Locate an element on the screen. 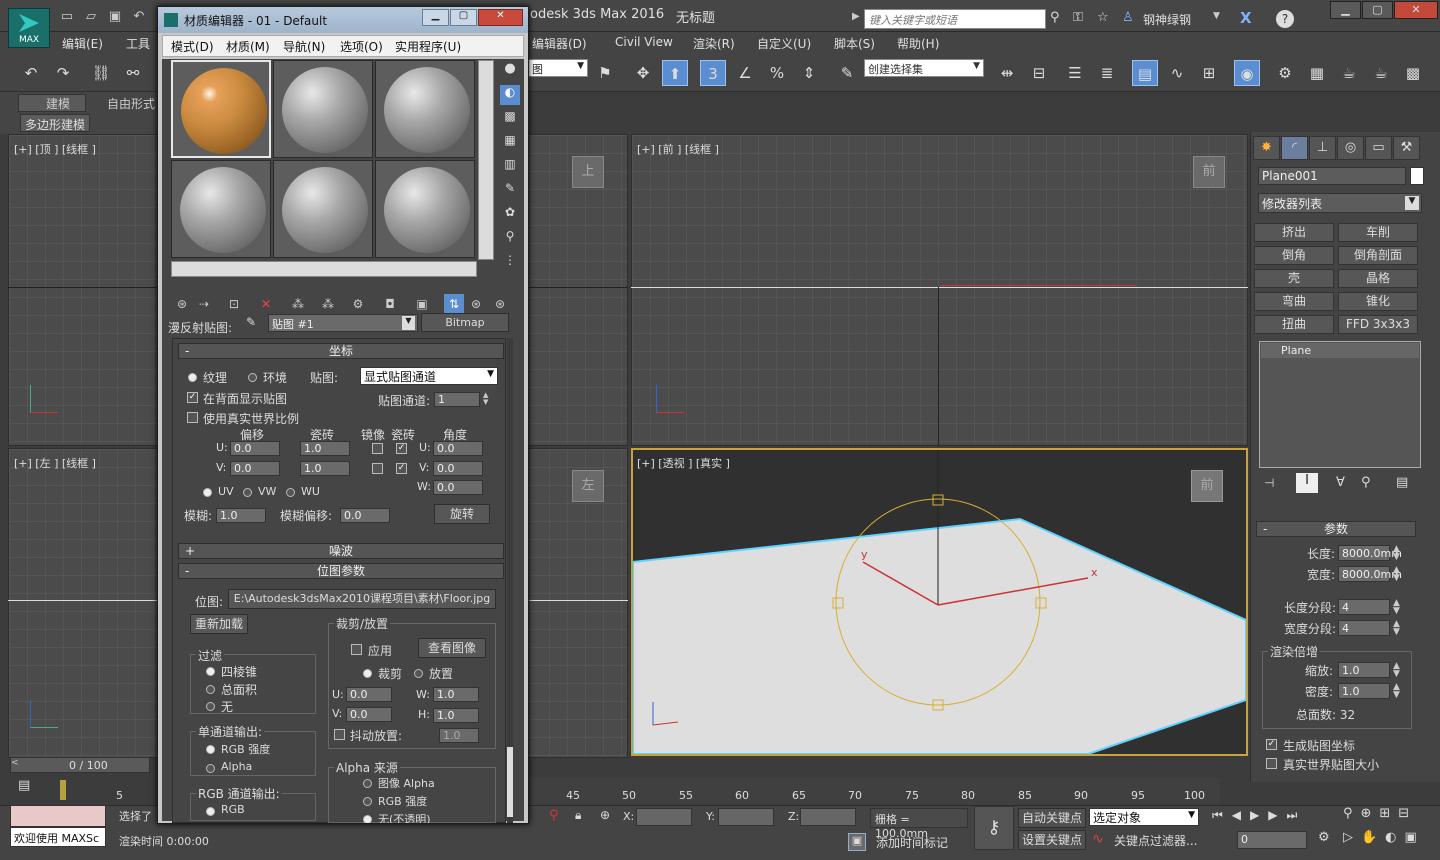 The height and width of the screenshot is (860, 1440). shell-button: 壳 is located at coordinates (1294, 278).